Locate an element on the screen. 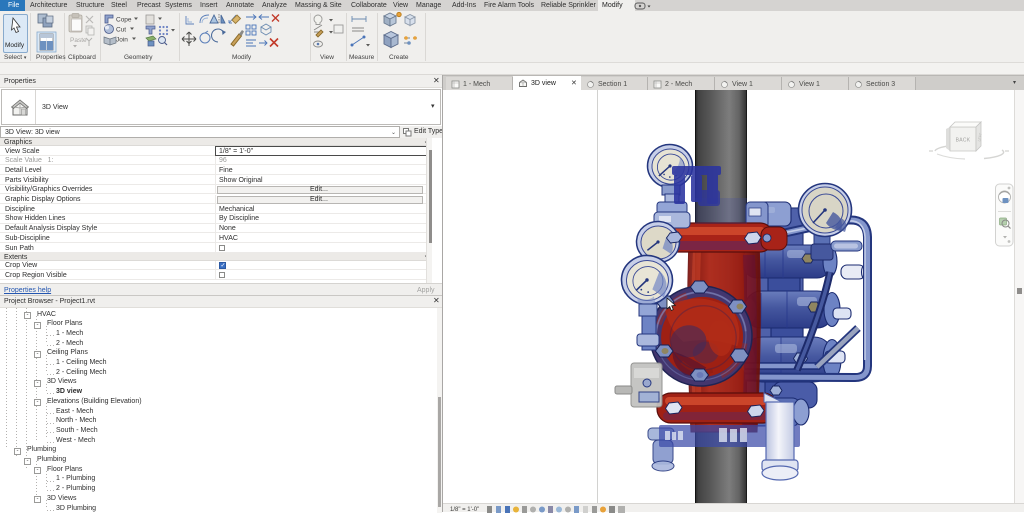 This screenshot has height=513, width=1024. svg-text: Join is located at coordinates (122, 40).